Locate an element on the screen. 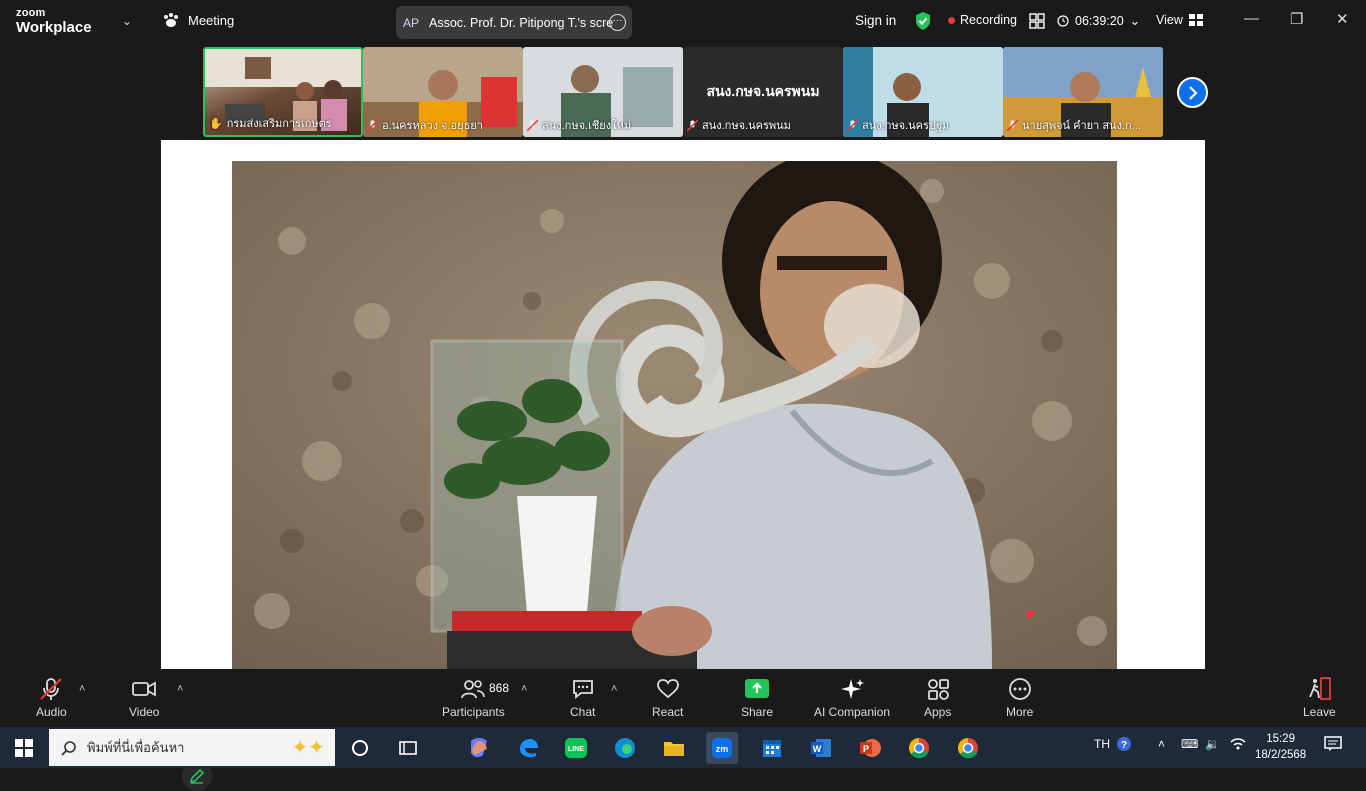 The image size is (1366, 791). help-icon: ? is located at coordinates (1124, 745).